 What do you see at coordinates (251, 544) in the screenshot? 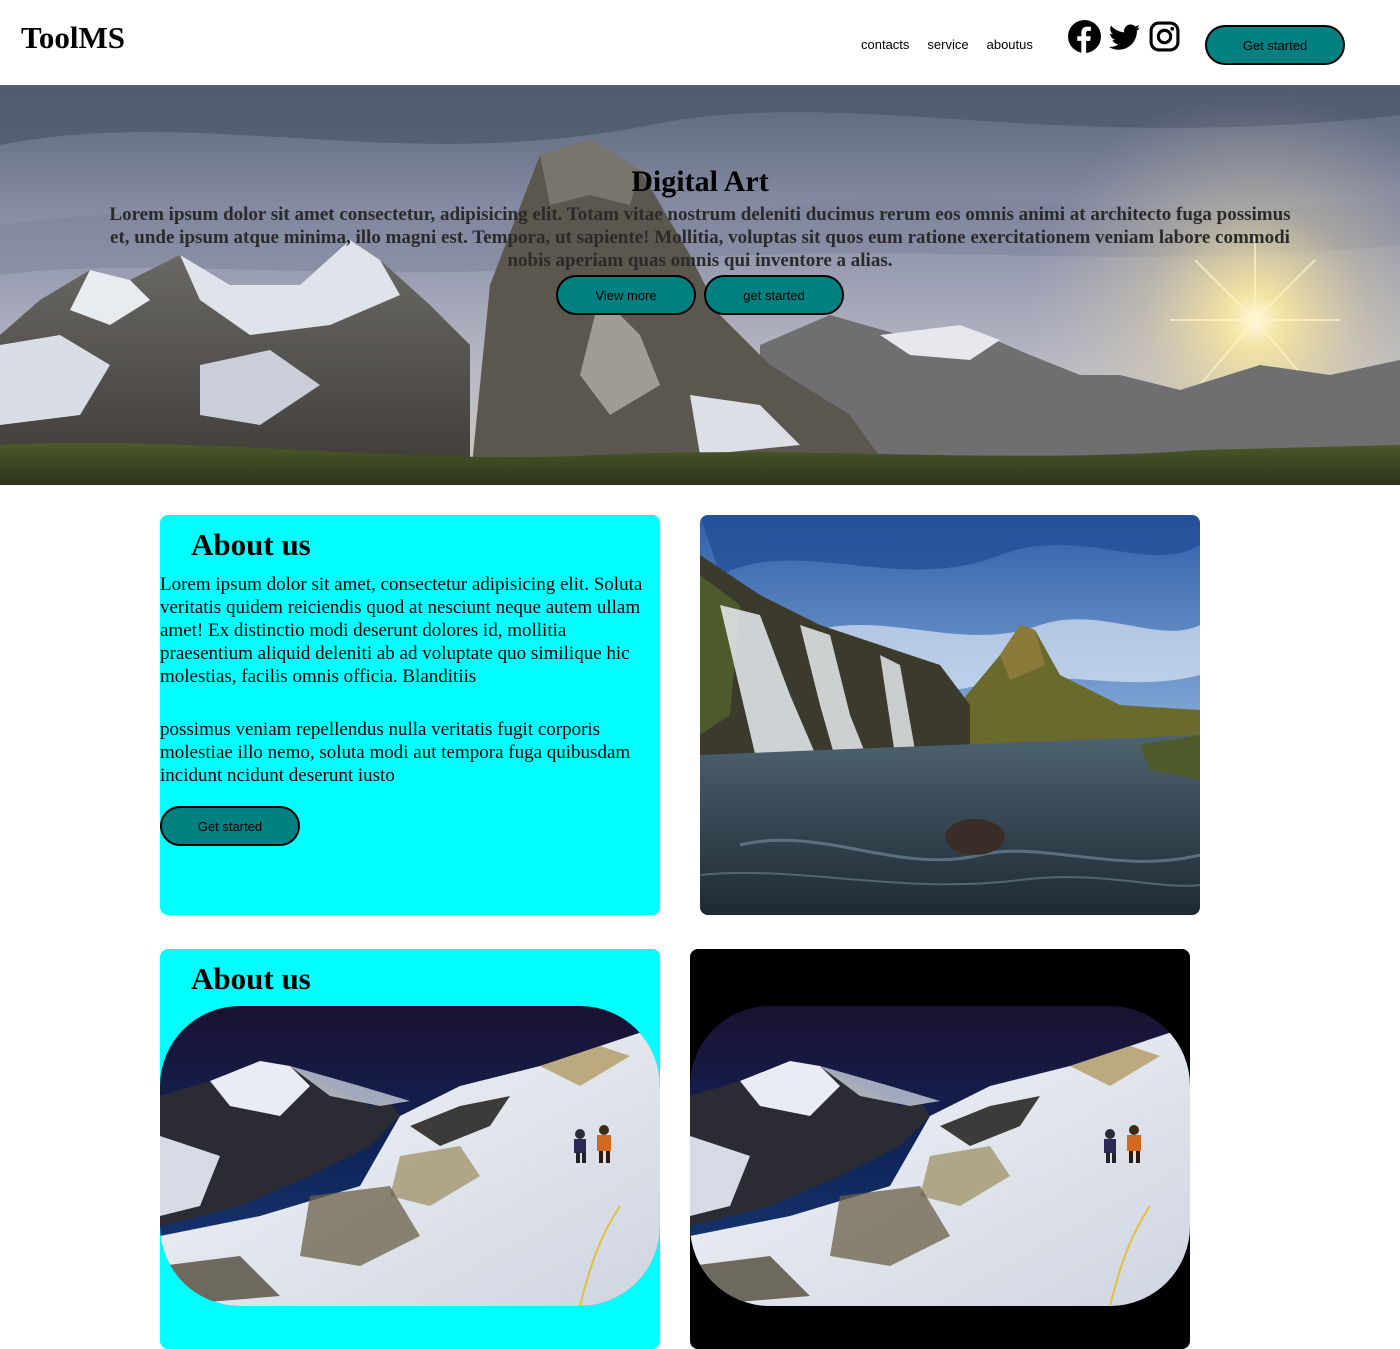
I see `about-title: About us` at bounding box center [251, 544].